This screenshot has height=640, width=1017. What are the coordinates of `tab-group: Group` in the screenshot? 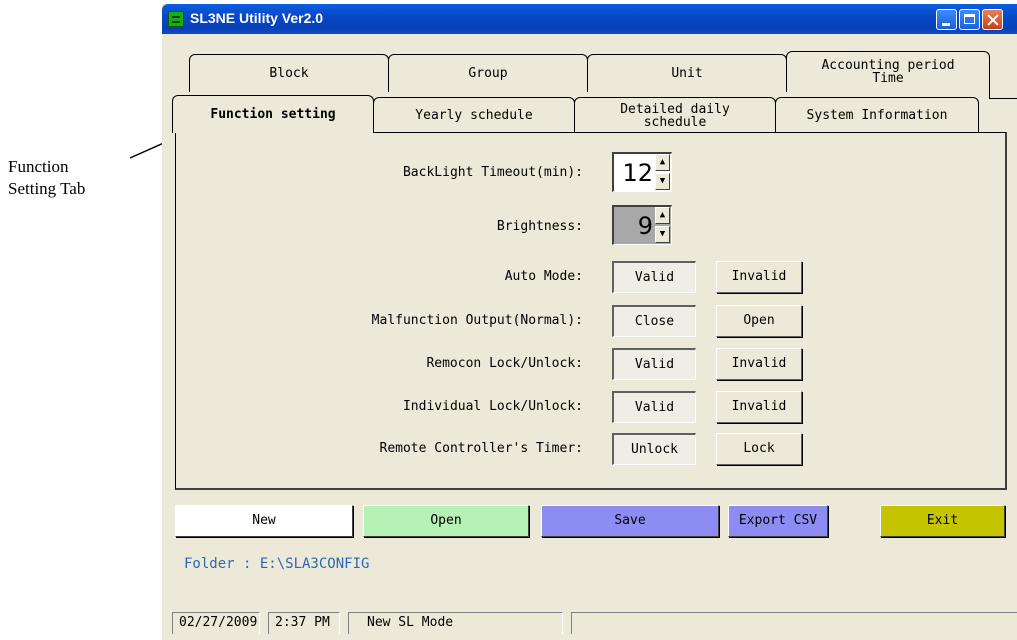 It's located at (488, 73).